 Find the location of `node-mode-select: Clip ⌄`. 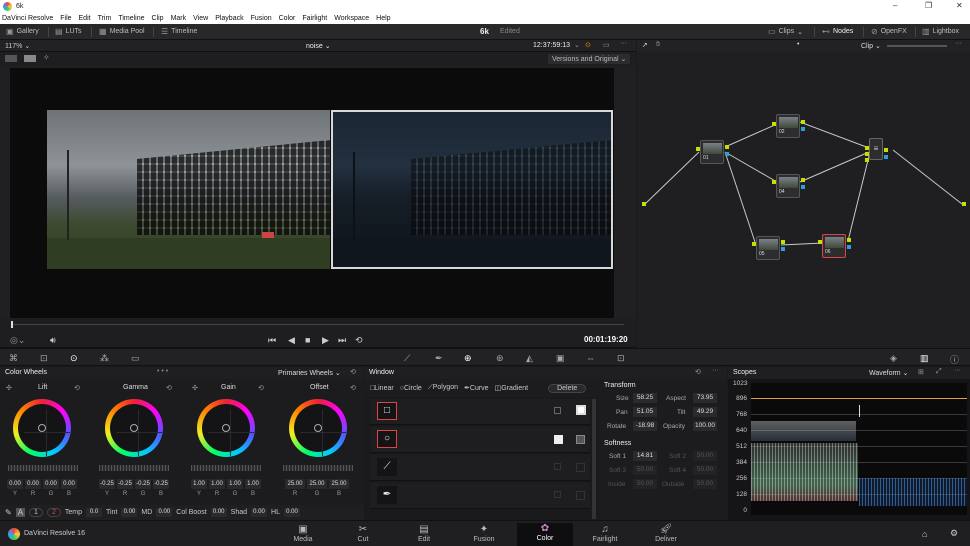

node-mode-select: Clip ⌄ is located at coordinates (871, 46).